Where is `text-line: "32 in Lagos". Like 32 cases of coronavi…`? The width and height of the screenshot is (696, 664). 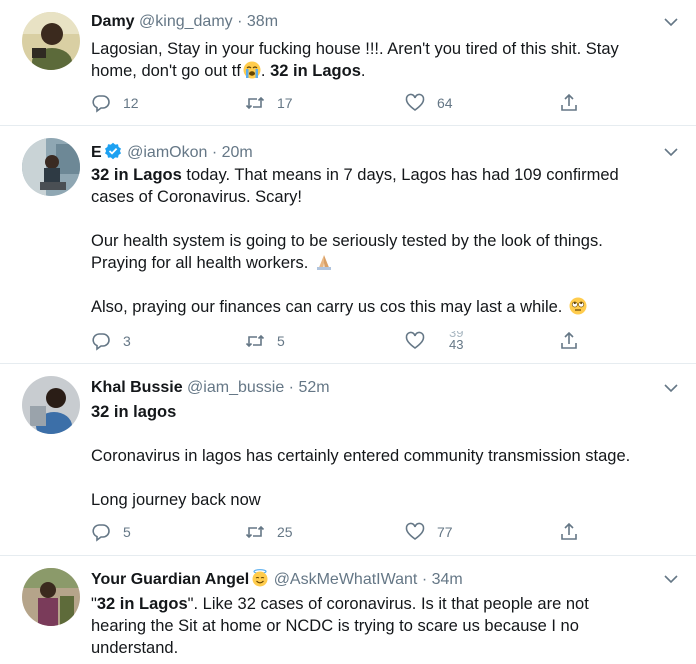 text-line: "32 in Lagos". Like 32 cases of coronavi… is located at coordinates (386, 604).